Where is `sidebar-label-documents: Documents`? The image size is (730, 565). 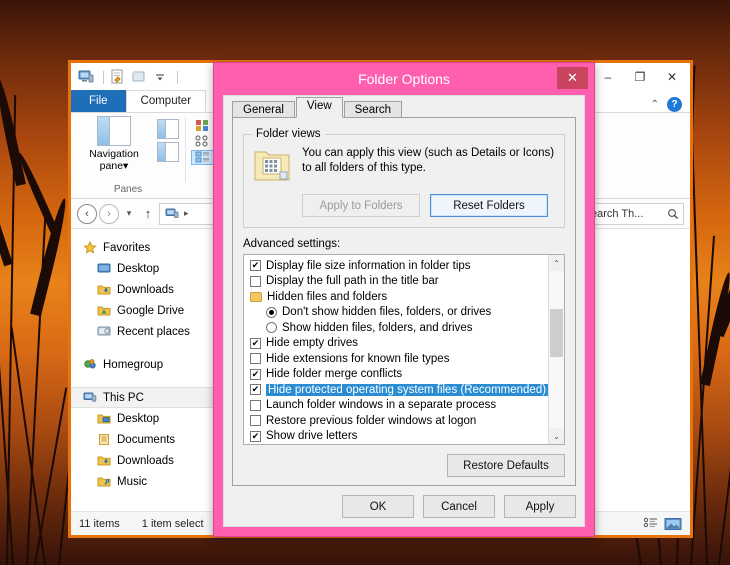
sidebar-label-documents: Documents is located at coordinates (146, 439).